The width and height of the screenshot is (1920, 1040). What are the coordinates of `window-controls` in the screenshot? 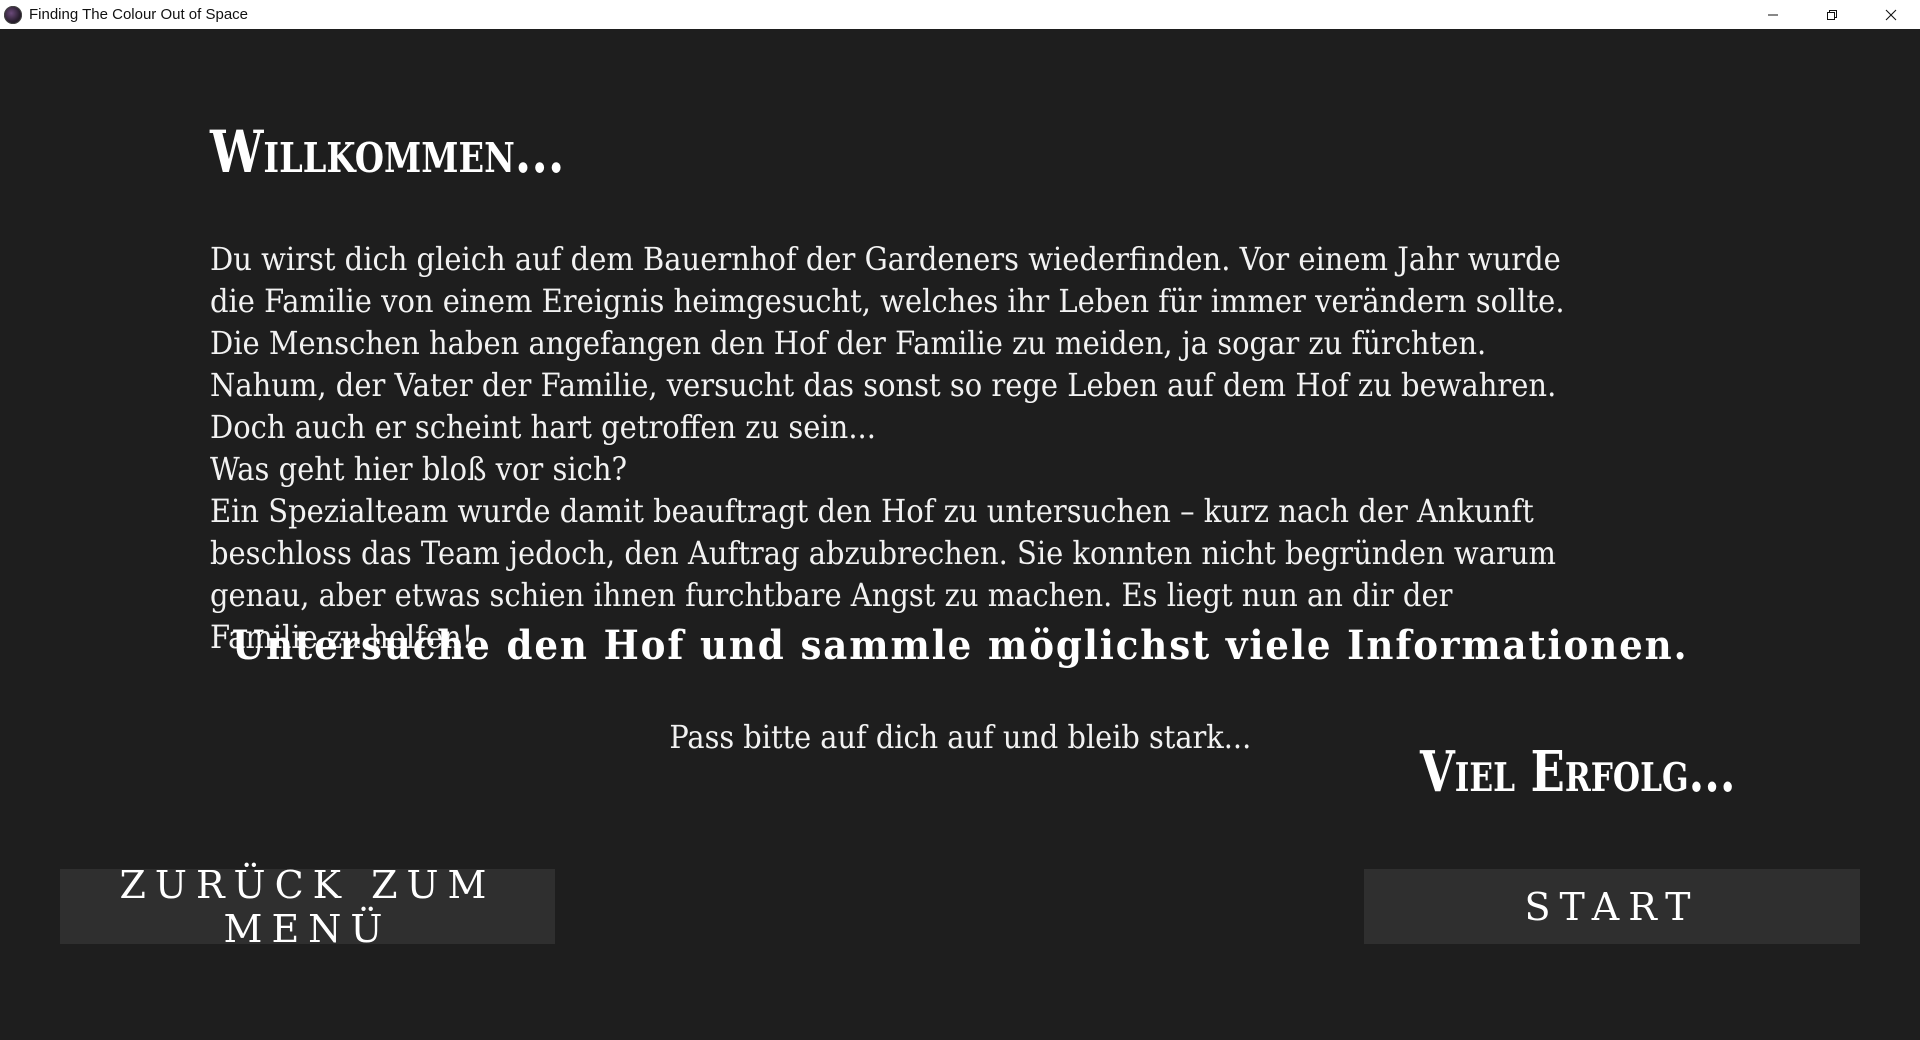 It's located at (1831, 14).